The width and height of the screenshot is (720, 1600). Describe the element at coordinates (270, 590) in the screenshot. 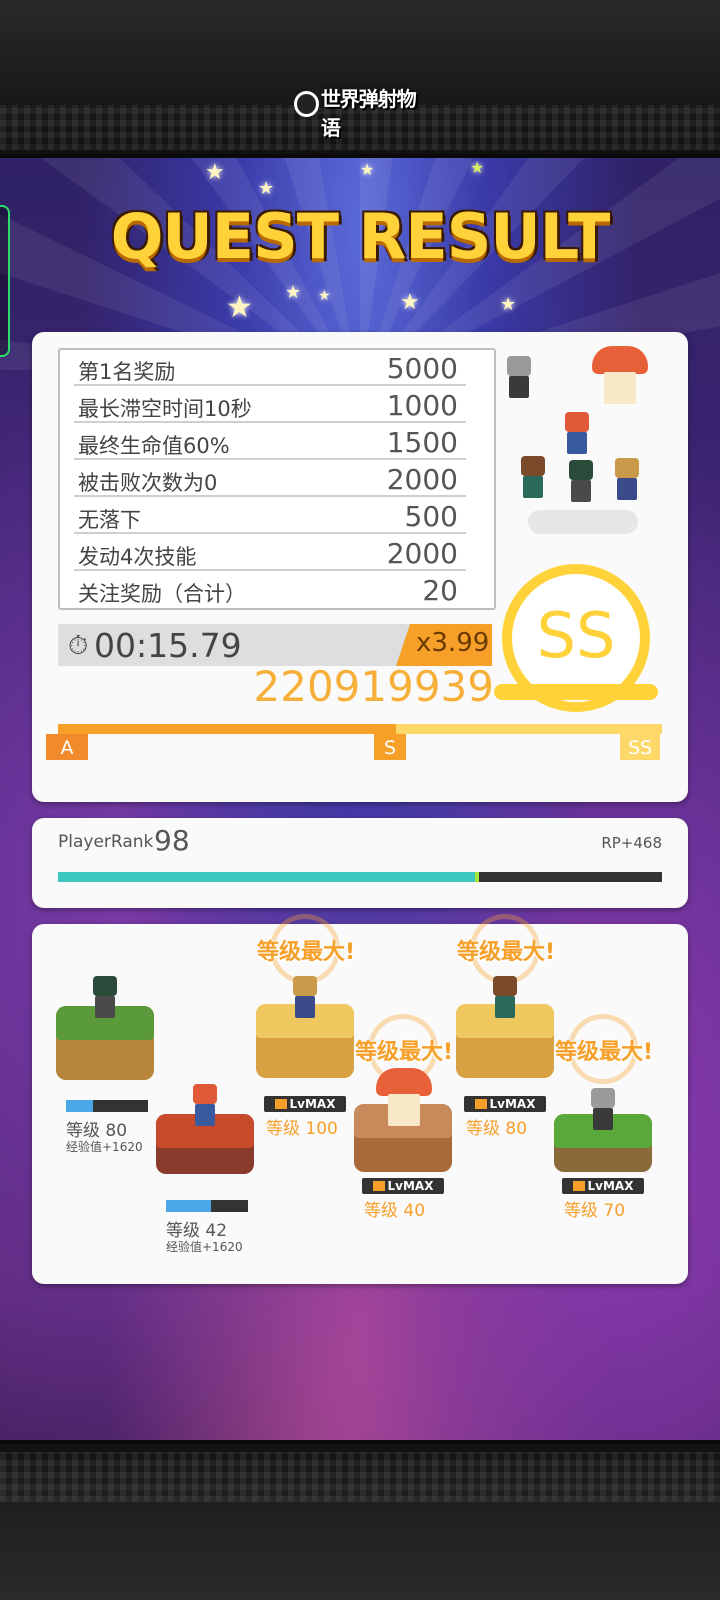

I see `bonus-row: 关注奖励（合计） 20` at that location.